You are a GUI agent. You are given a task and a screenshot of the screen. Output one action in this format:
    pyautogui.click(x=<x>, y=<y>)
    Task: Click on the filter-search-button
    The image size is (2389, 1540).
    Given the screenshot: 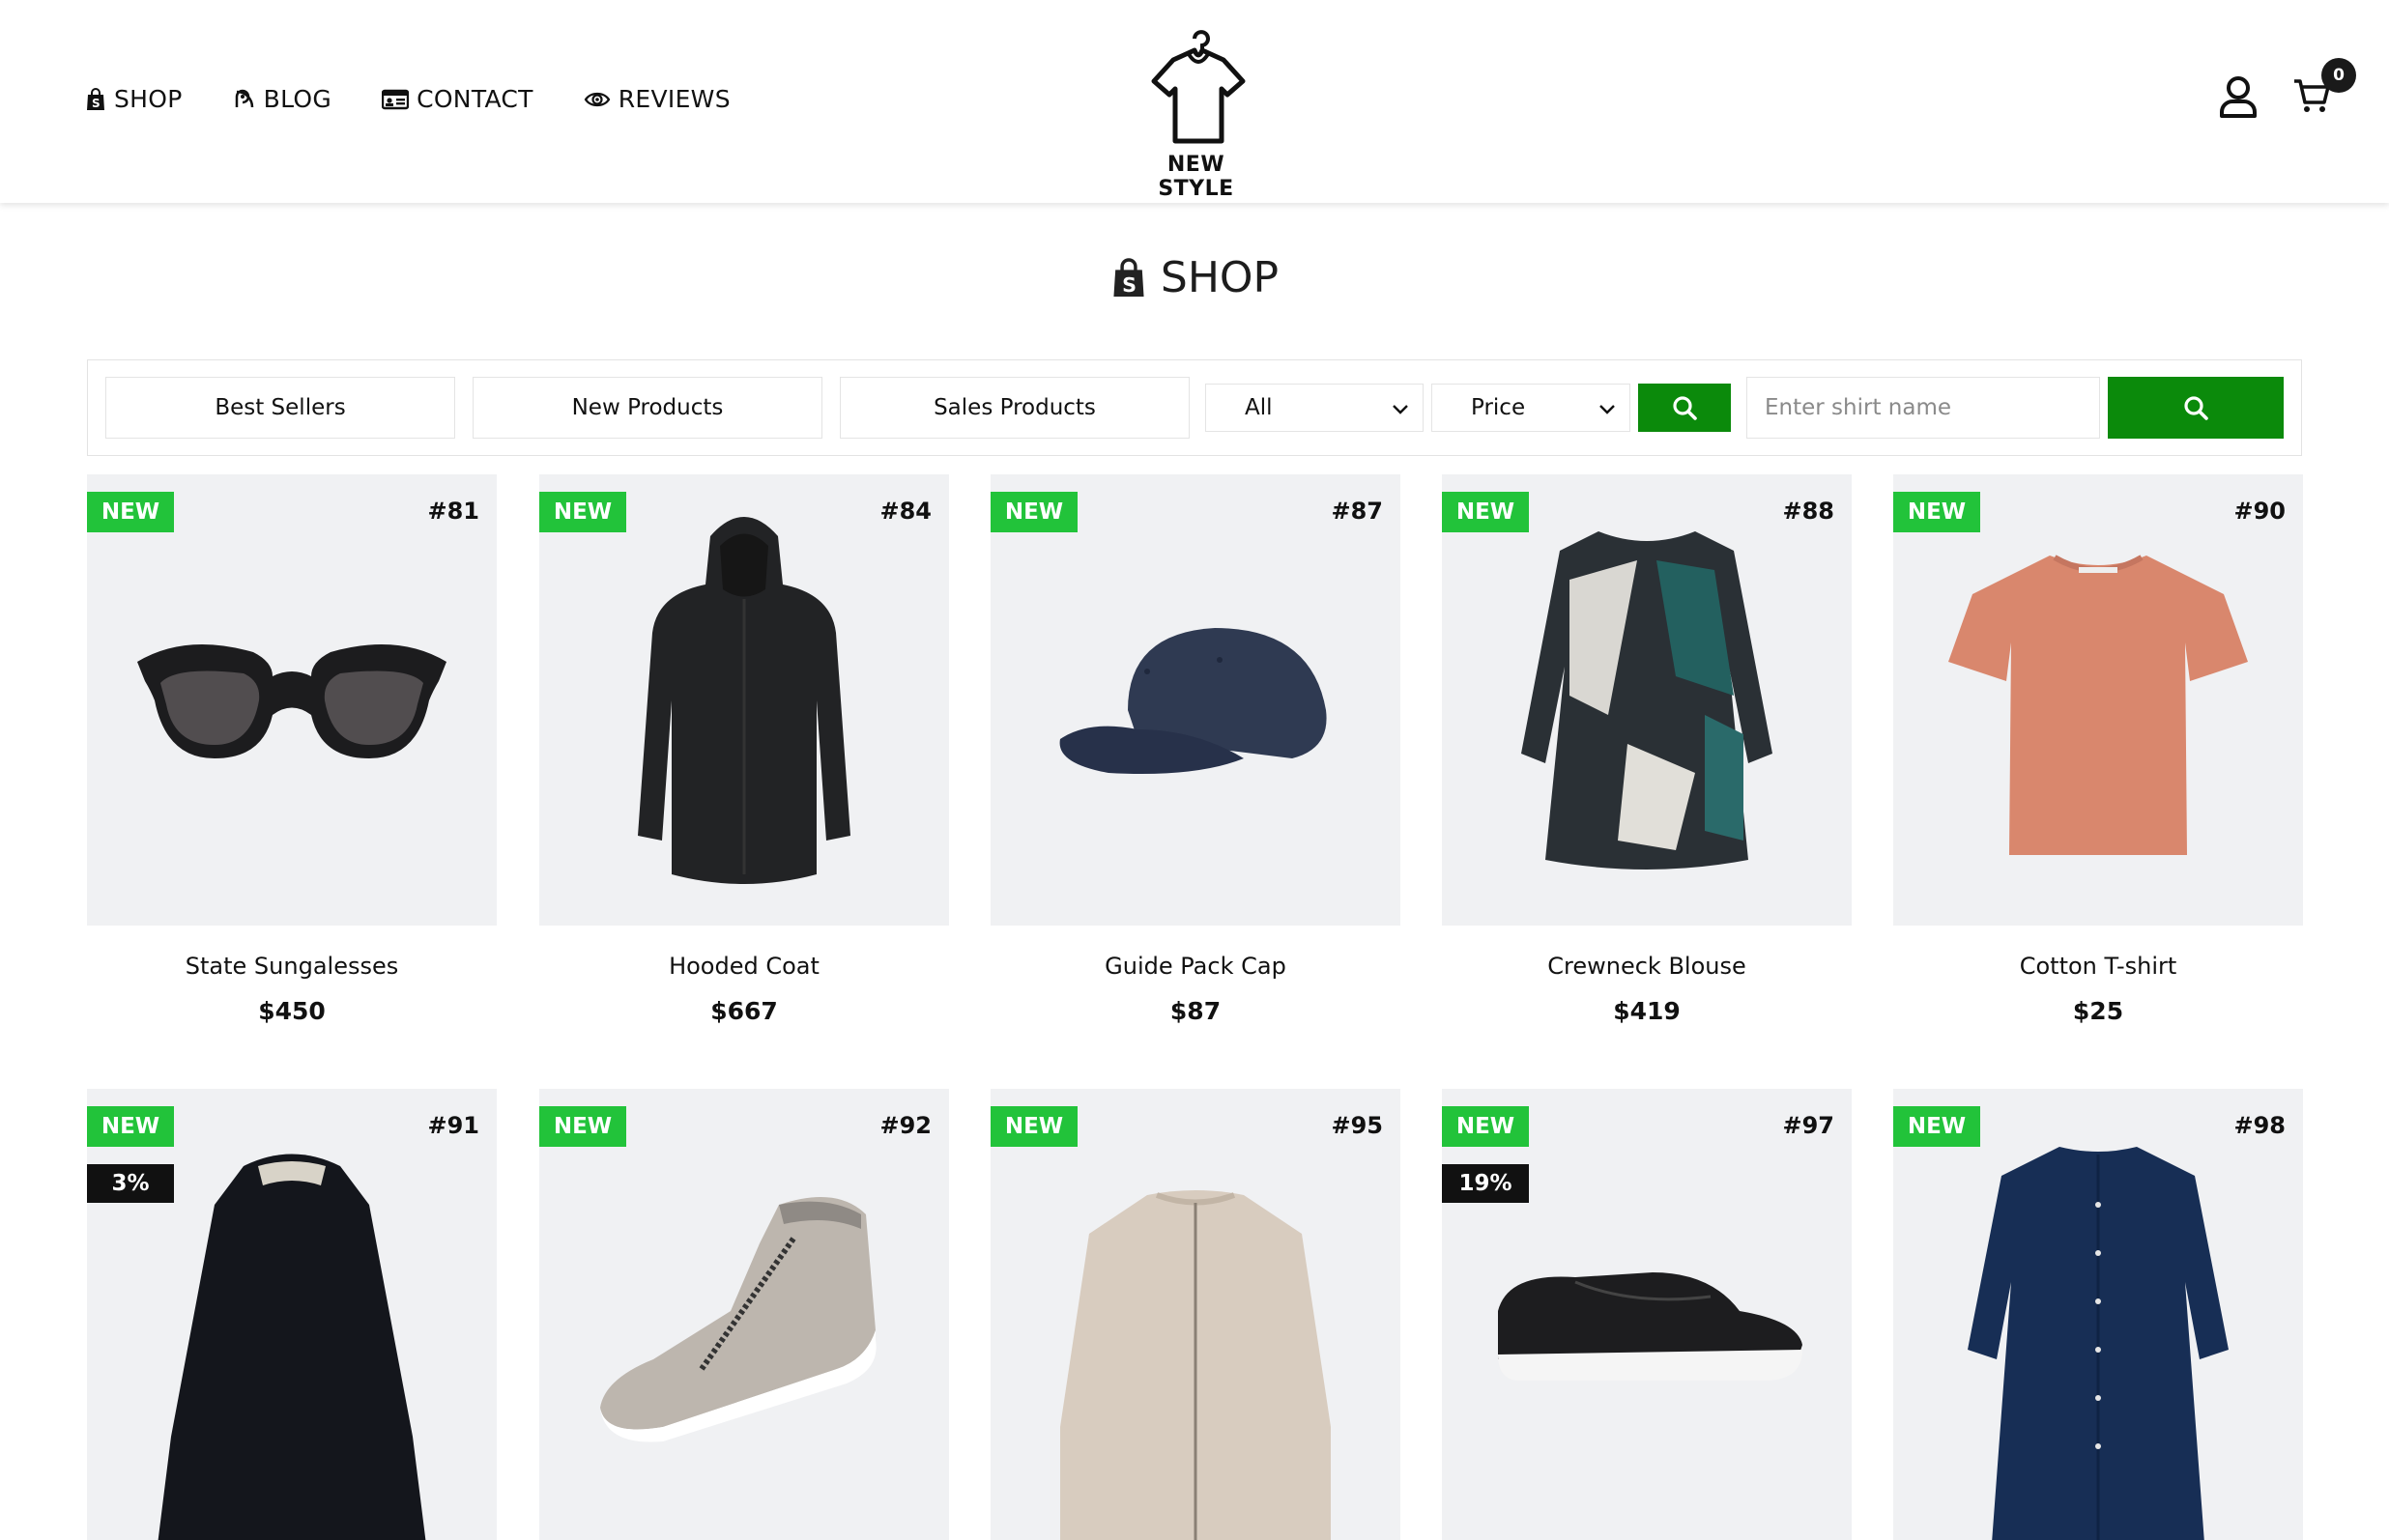 What is the action you would take?
    pyautogui.click(x=1684, y=408)
    